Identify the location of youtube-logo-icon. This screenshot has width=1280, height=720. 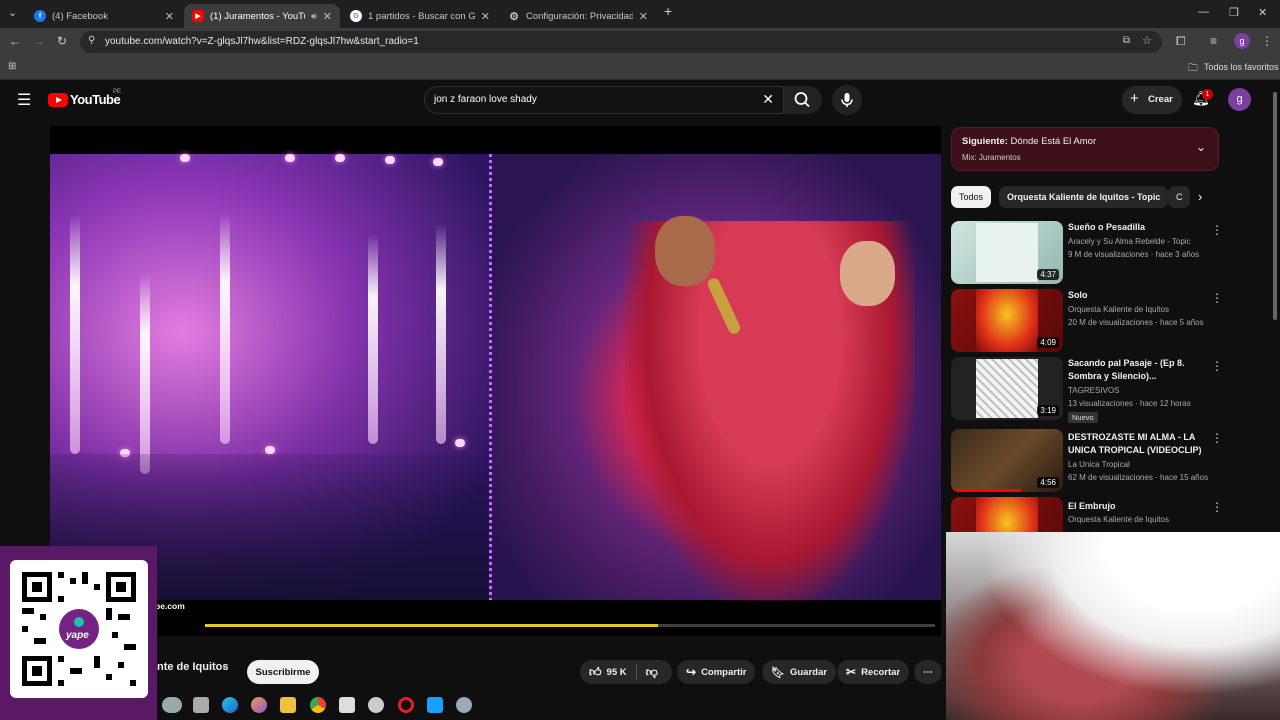
(58, 100).